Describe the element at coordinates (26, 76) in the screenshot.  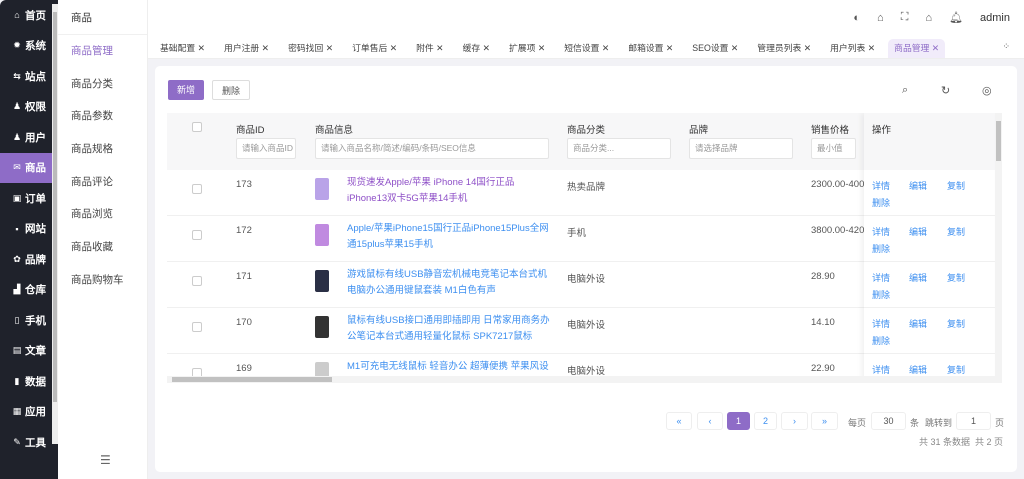
I see `sidebar-item-2: ⇆ 站点` at that location.